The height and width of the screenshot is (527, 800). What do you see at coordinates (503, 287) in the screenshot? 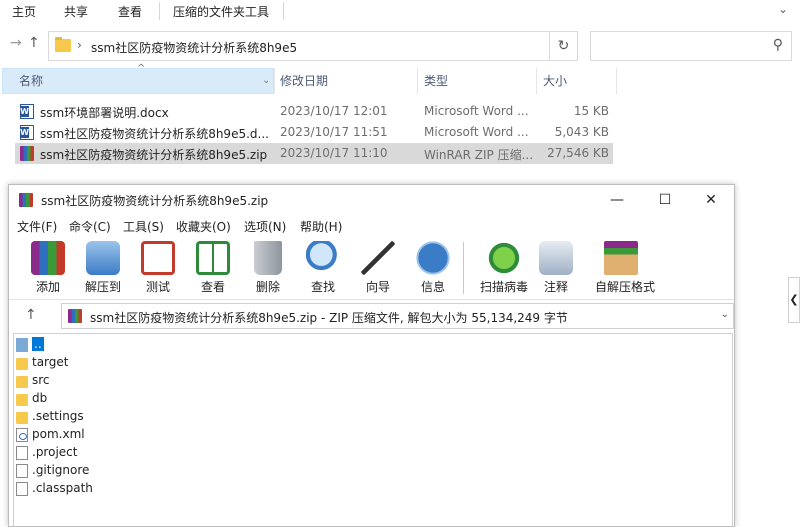
I see `toolbar-label: 扫描病毒` at bounding box center [503, 287].